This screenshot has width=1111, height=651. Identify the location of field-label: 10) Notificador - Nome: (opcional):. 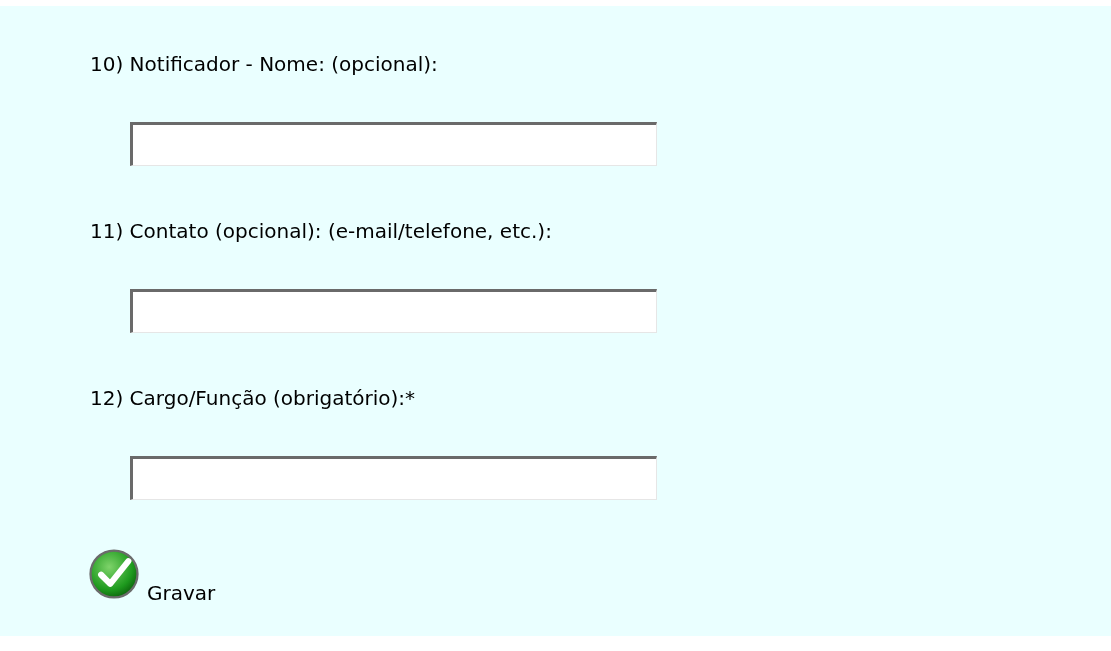
(264, 64).